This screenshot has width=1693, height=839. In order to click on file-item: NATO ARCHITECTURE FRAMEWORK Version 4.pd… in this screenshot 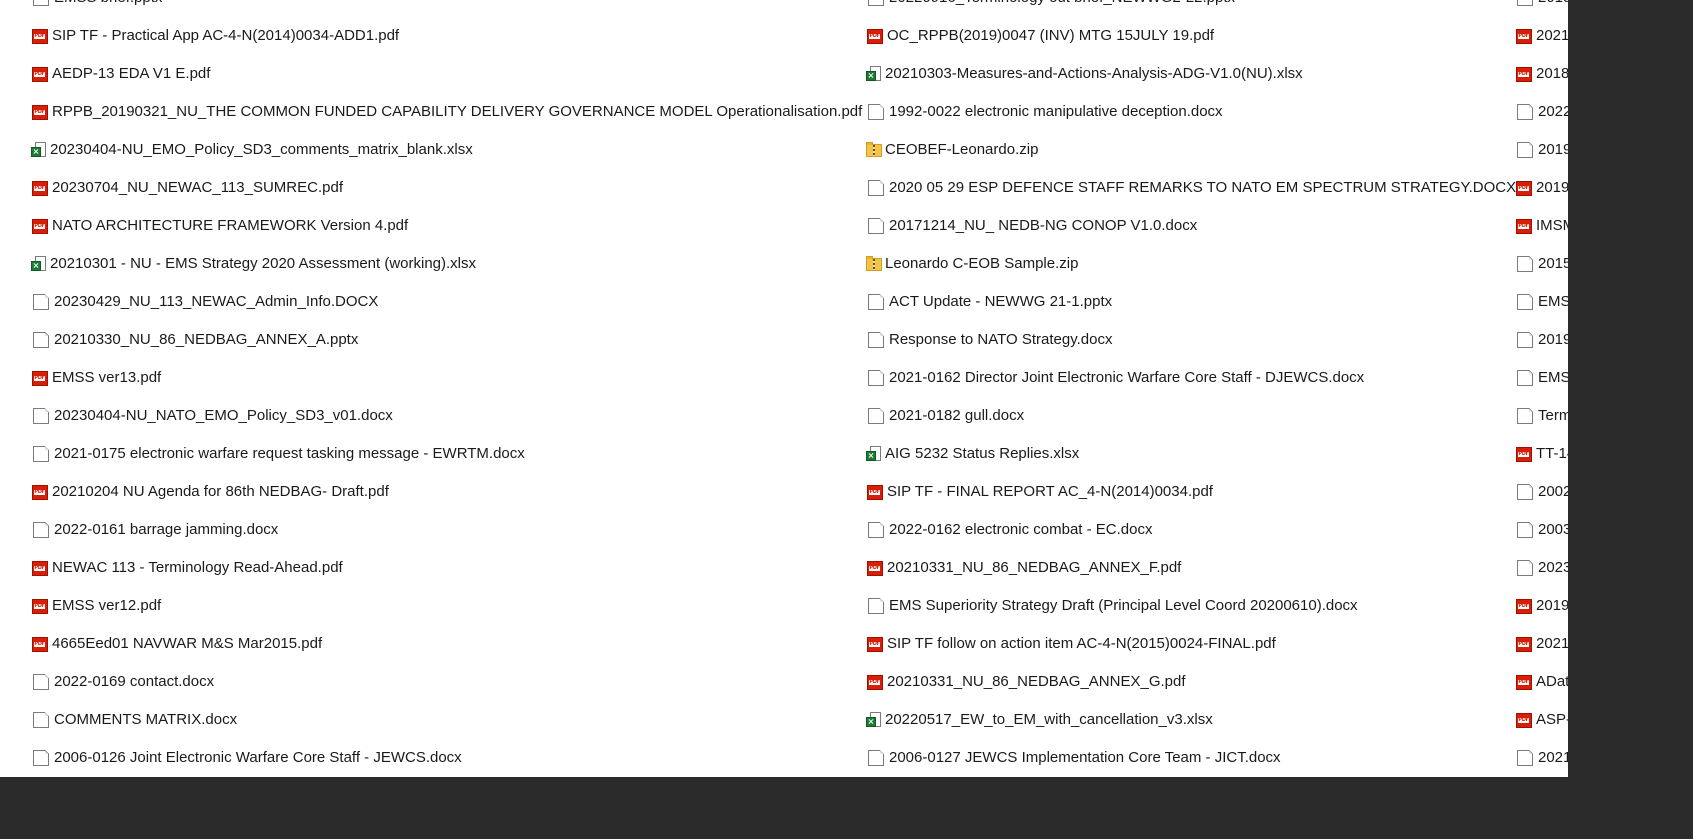, I will do `click(219, 226)`.